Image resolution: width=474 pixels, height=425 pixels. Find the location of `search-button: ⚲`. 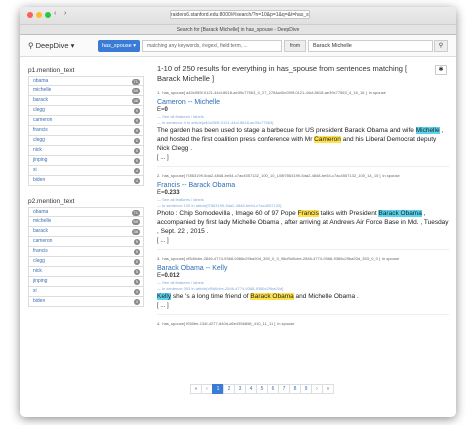

search-button: ⚲ is located at coordinates (441, 46).